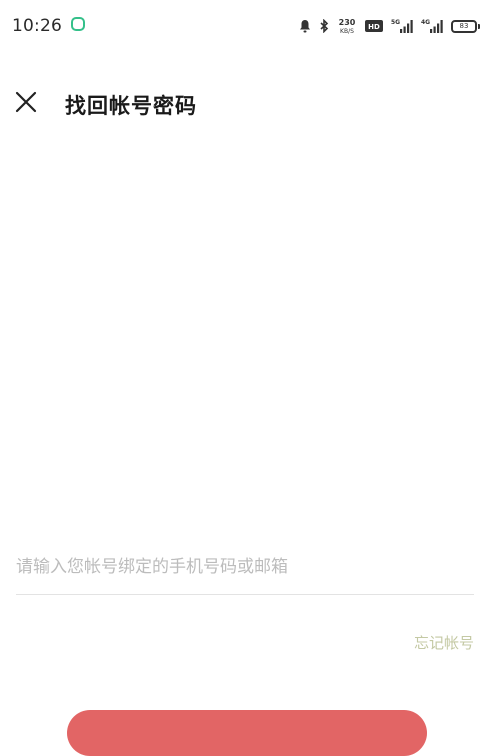  I want to click on network-speed-icon: 230 KB/S, so click(347, 26).